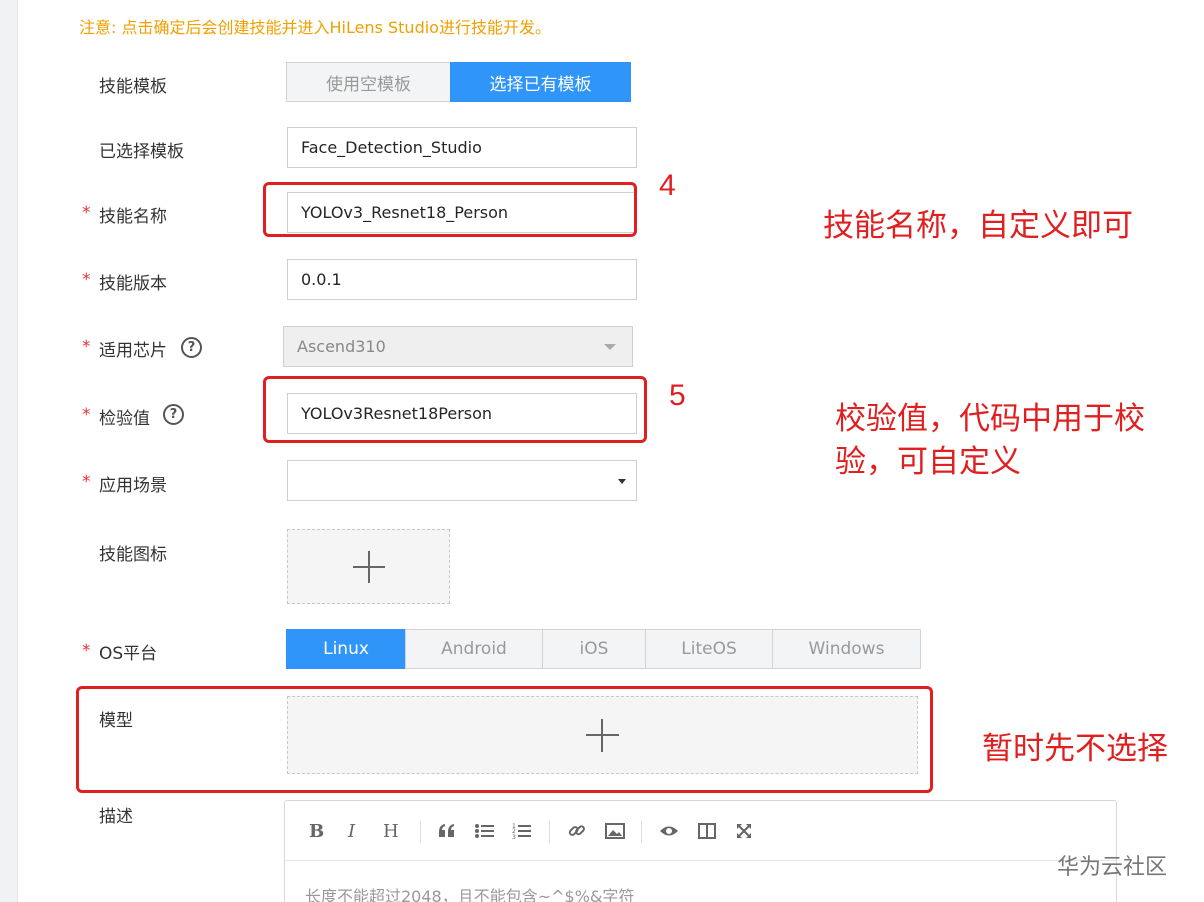 The image size is (1204, 902). What do you see at coordinates (709, 649) in the screenshot?
I see `os-option-liteos: LiteOS` at bounding box center [709, 649].